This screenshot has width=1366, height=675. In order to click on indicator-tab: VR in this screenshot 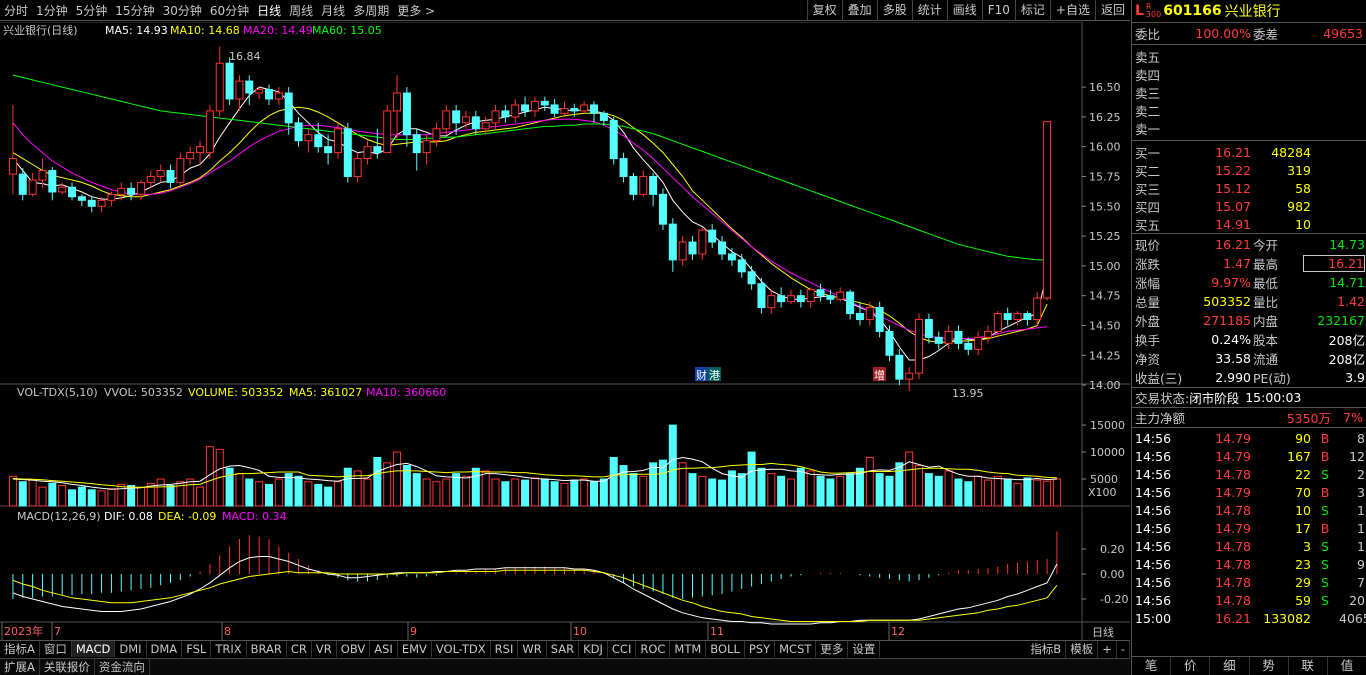, I will do `click(324, 649)`.